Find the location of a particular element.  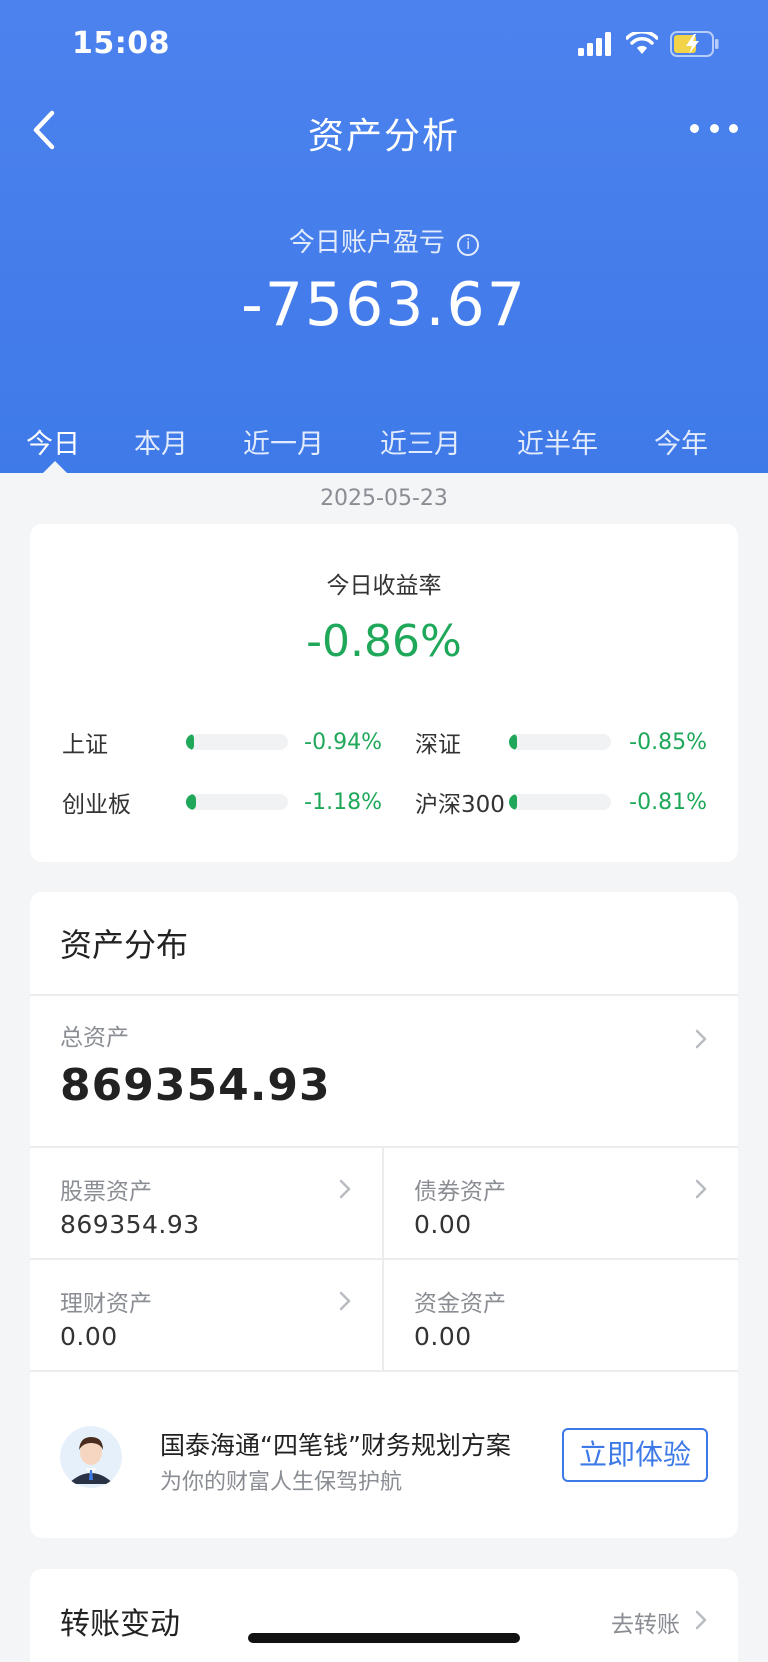

tab-today: 今日 is located at coordinates (53, 441).